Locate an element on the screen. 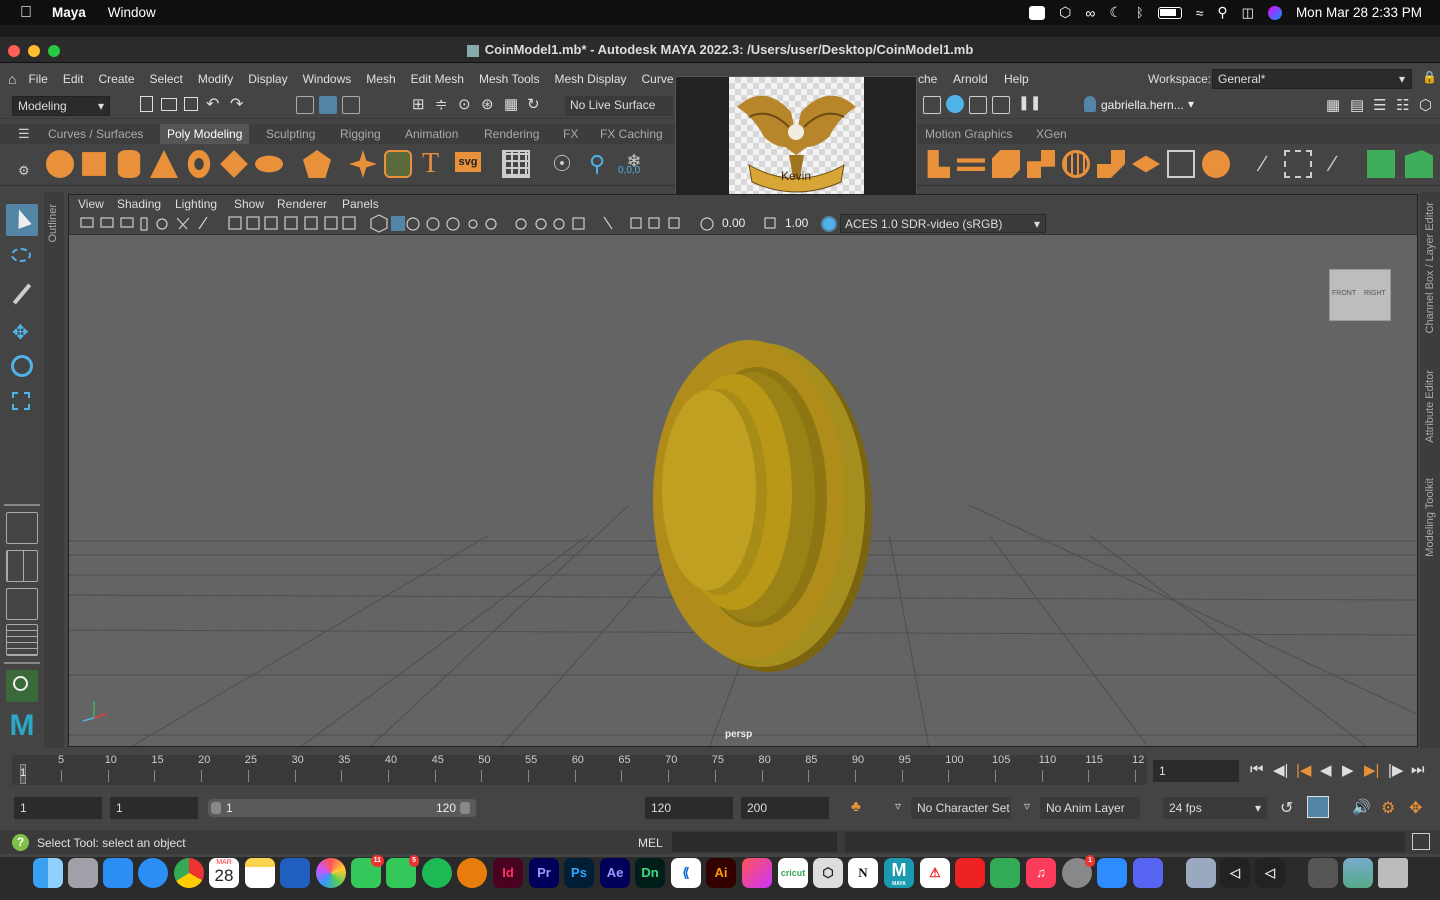 Image resolution: width=1440 pixels, height=900 pixels. type-tool-icon: T is located at coordinates (430, 164).